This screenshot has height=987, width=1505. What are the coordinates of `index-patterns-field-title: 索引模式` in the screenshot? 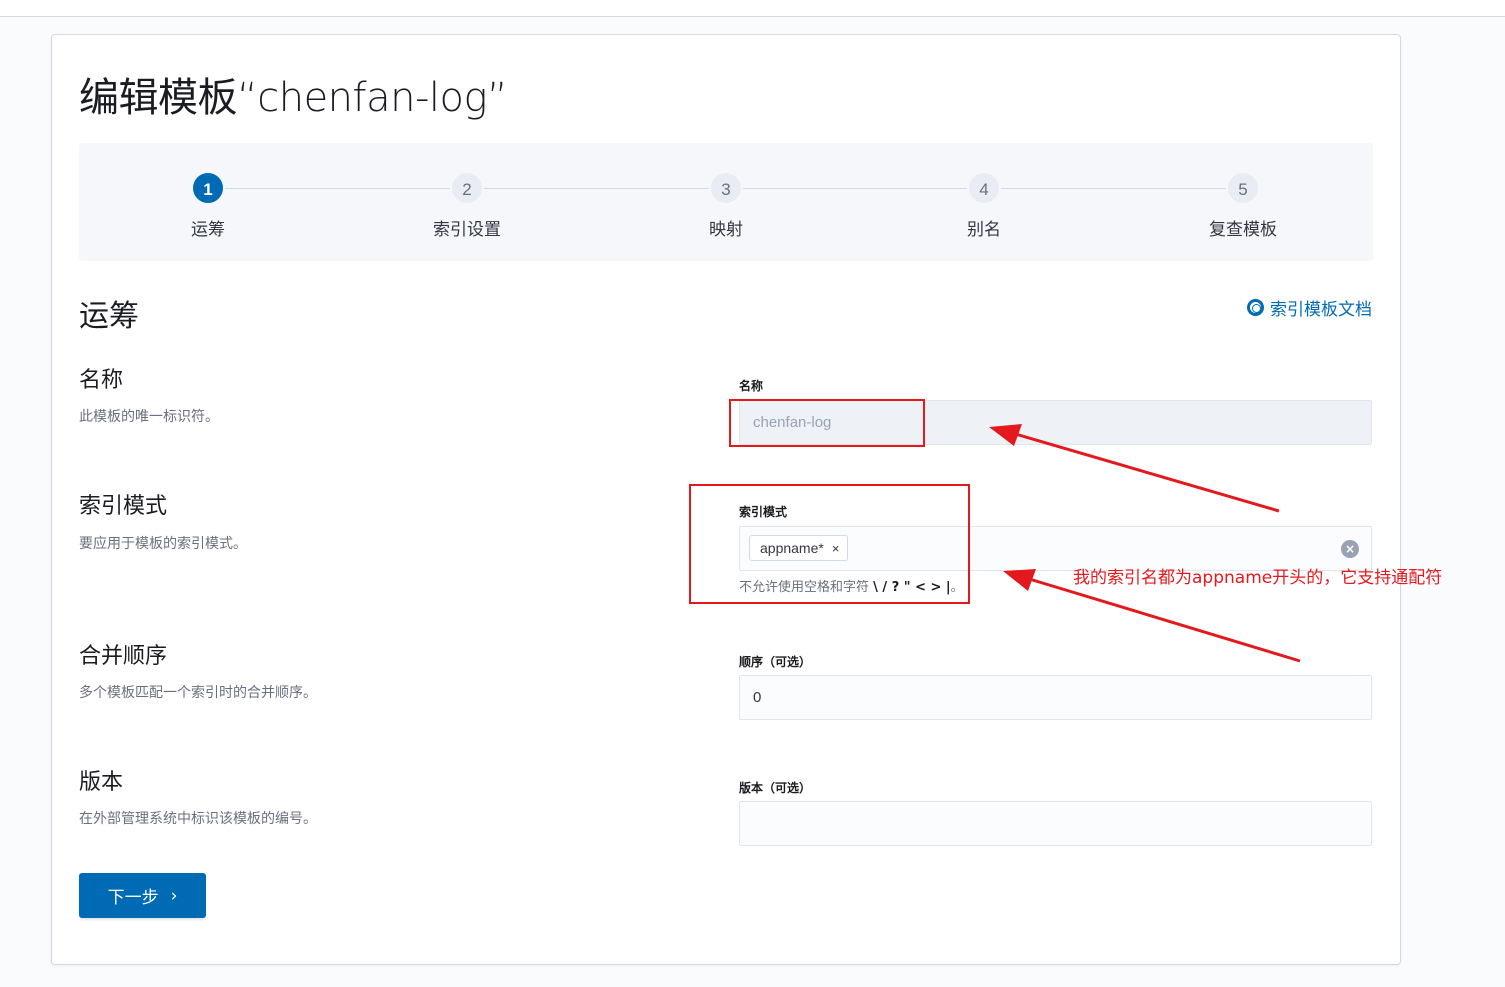 It's located at (123, 506).